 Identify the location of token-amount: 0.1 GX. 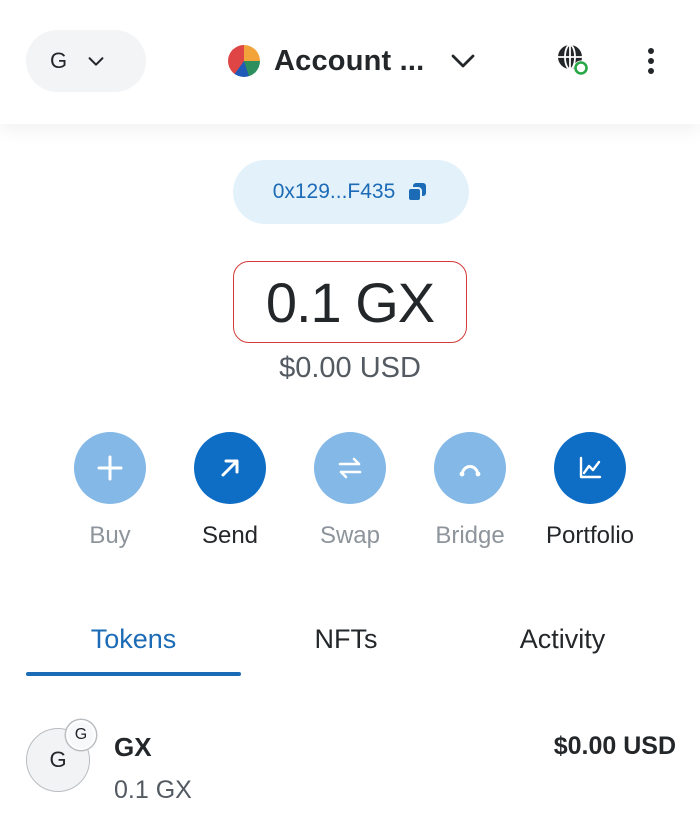
(153, 790).